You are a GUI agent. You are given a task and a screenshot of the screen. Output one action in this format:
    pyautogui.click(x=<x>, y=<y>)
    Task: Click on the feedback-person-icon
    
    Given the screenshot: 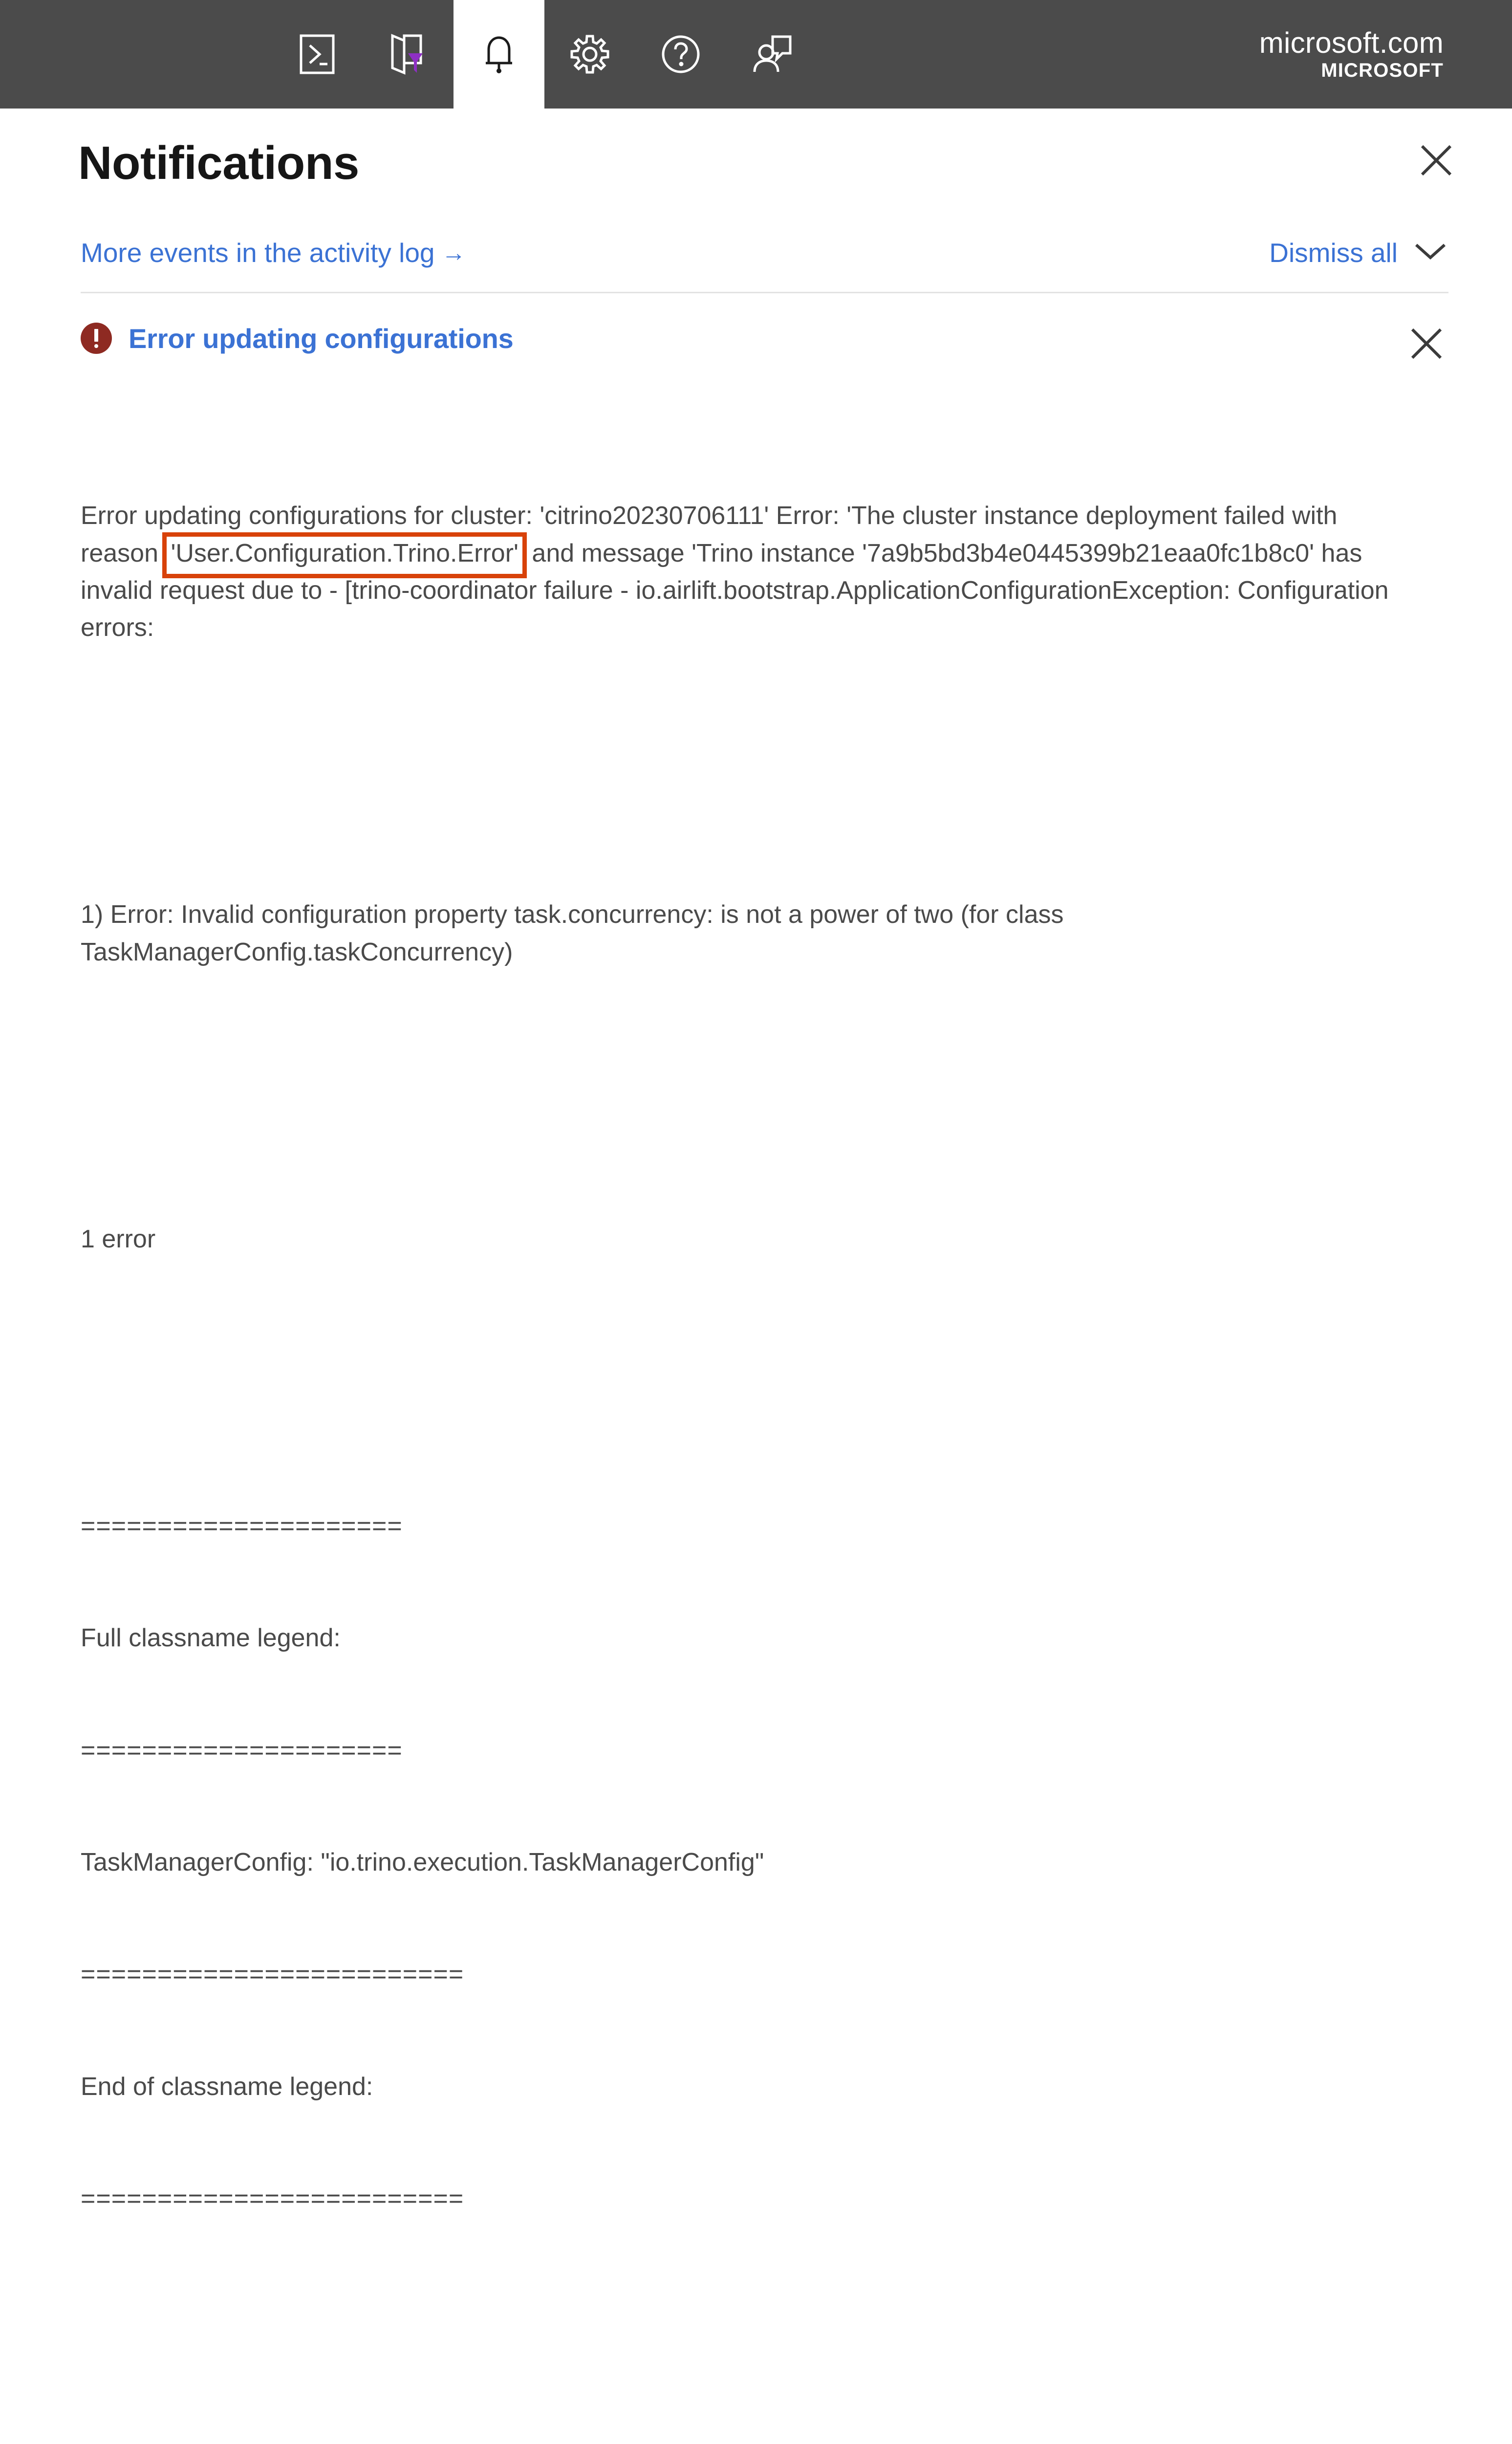 What is the action you would take?
    pyautogui.click(x=771, y=54)
    